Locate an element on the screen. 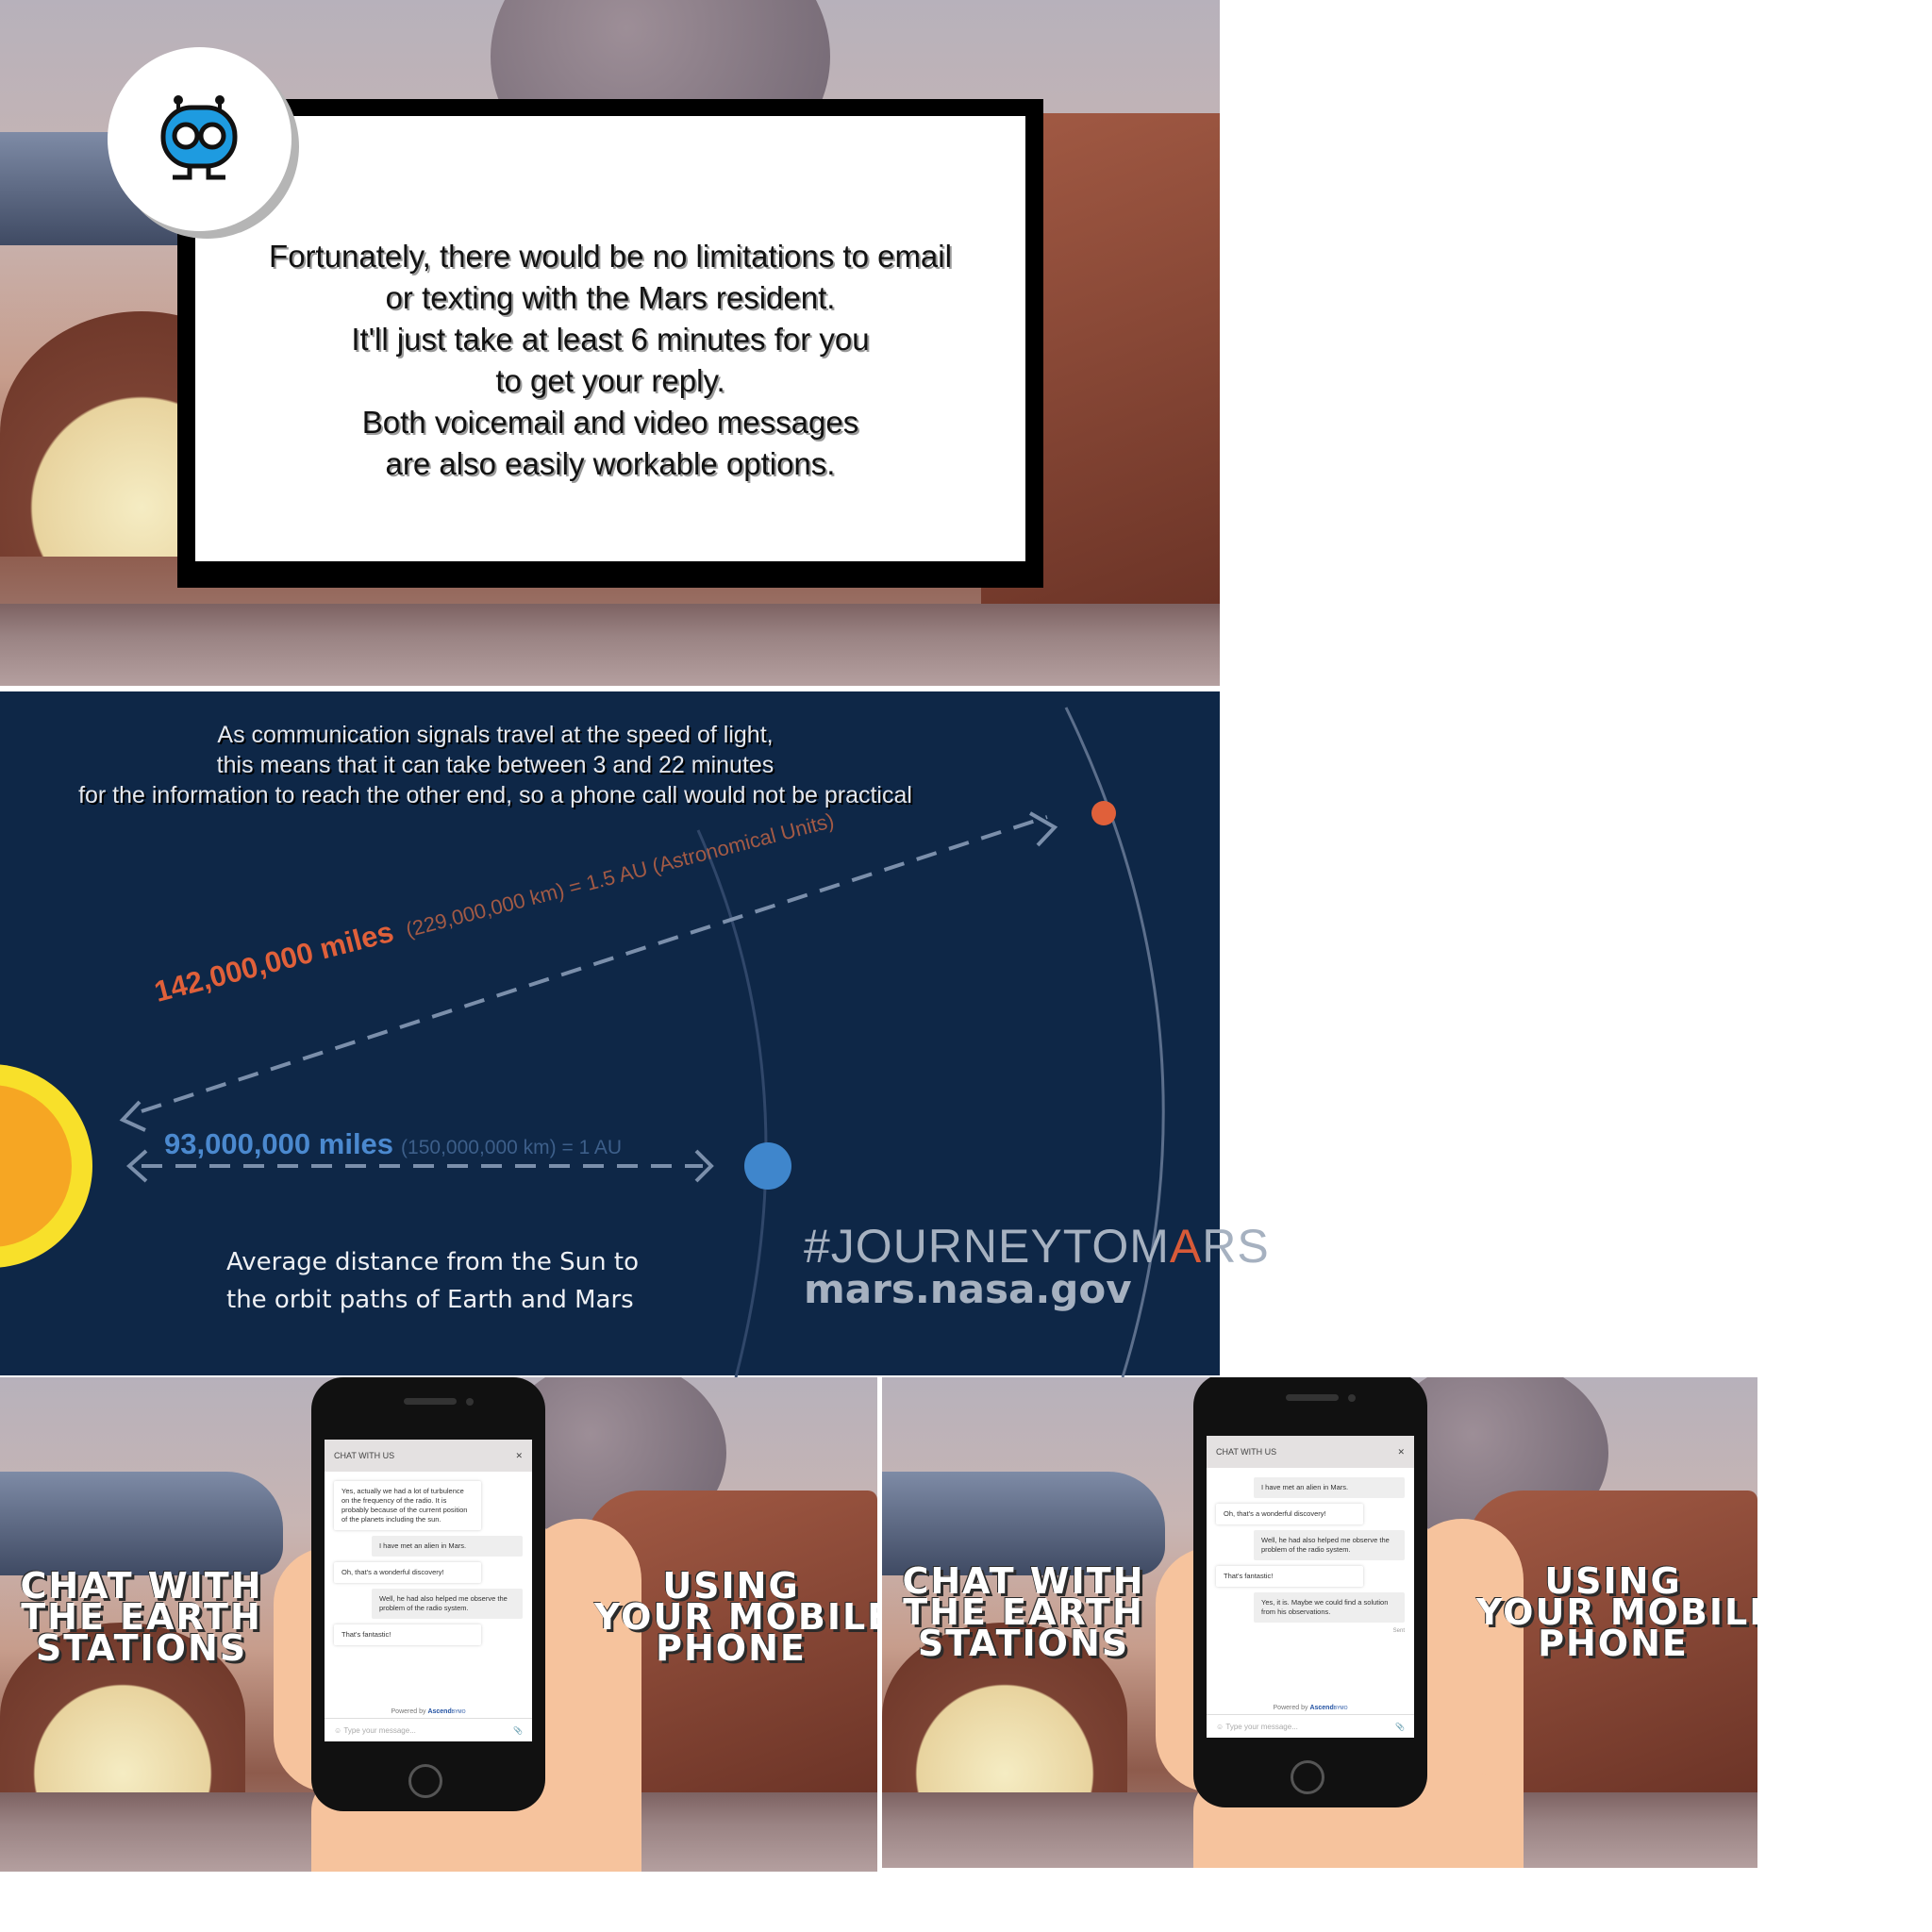  dialog-line: Both voicemail and video messages is located at coordinates (610, 423).